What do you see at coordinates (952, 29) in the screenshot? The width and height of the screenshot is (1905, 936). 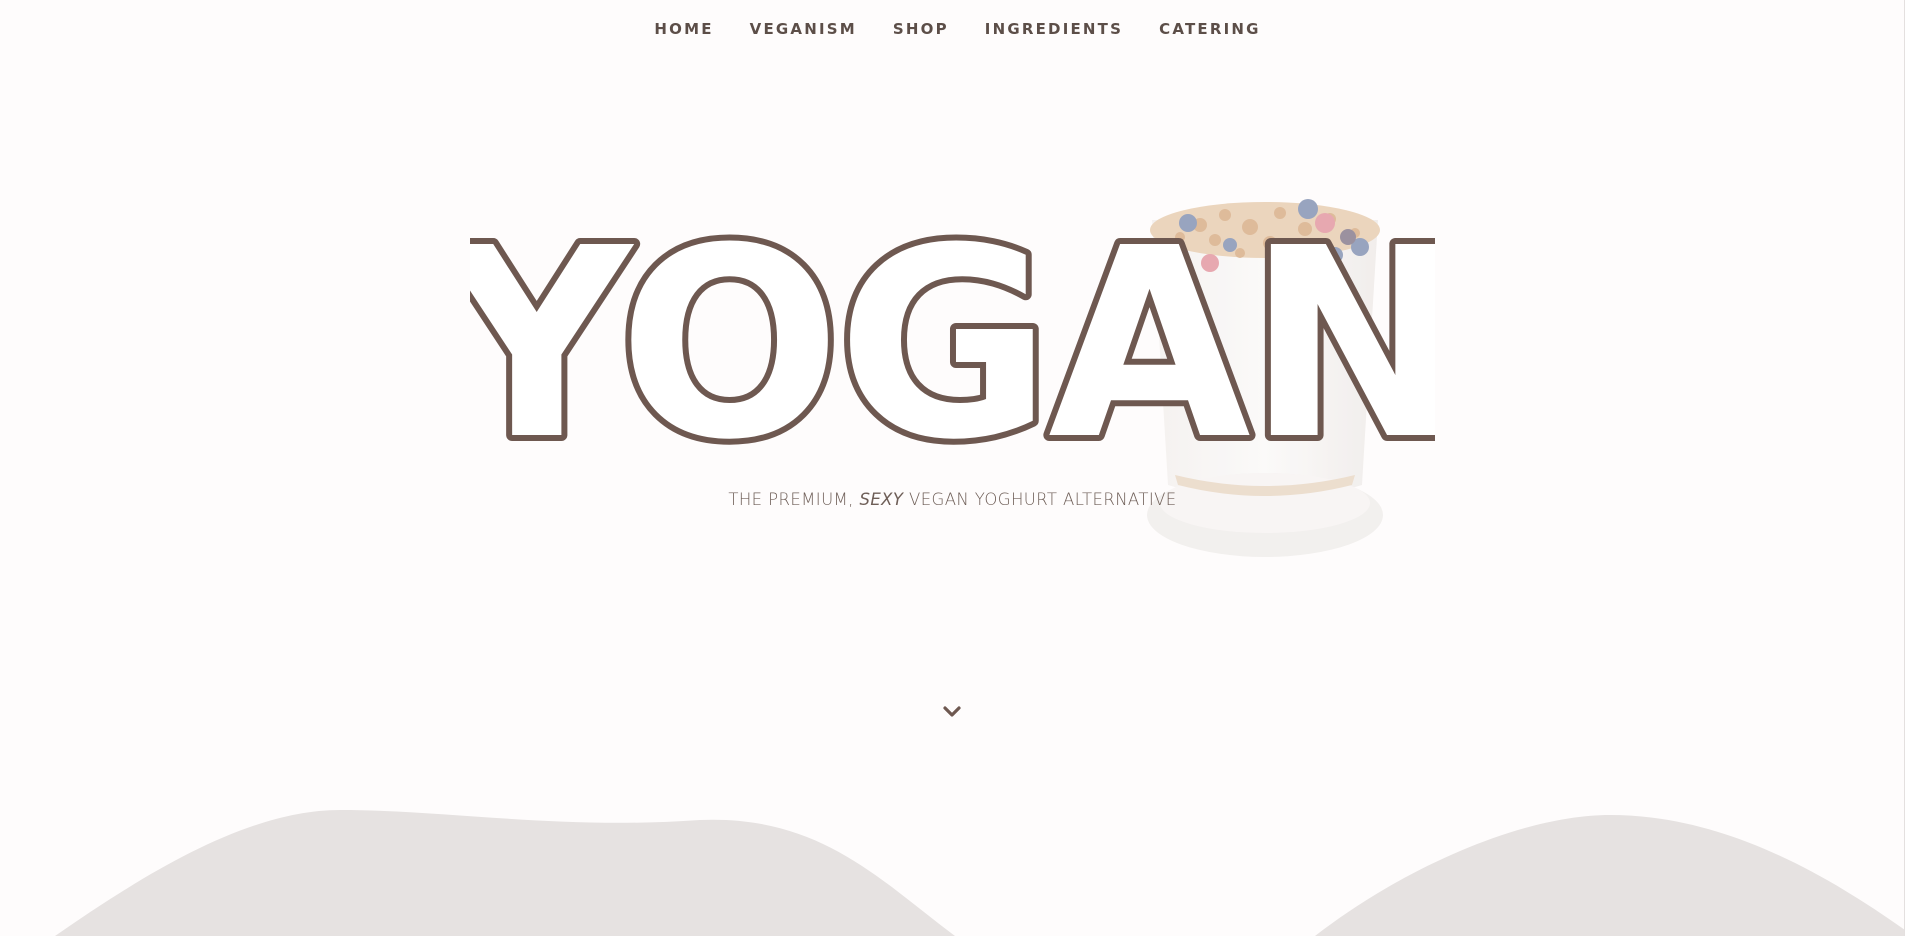 I see `main-nav: HOME VEGANISM SHOP INGREDIENTS CATERING` at bounding box center [952, 29].